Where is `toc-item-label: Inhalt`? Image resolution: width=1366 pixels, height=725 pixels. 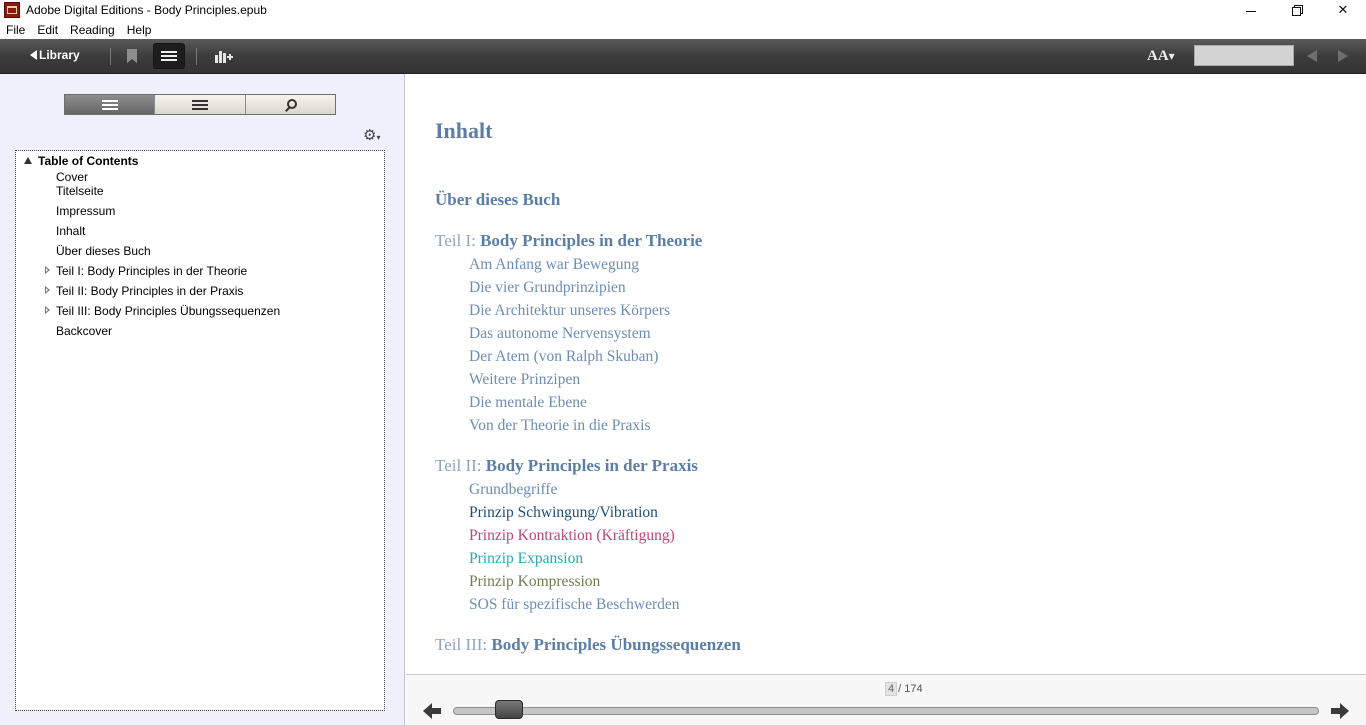 toc-item-label: Inhalt is located at coordinates (71, 231).